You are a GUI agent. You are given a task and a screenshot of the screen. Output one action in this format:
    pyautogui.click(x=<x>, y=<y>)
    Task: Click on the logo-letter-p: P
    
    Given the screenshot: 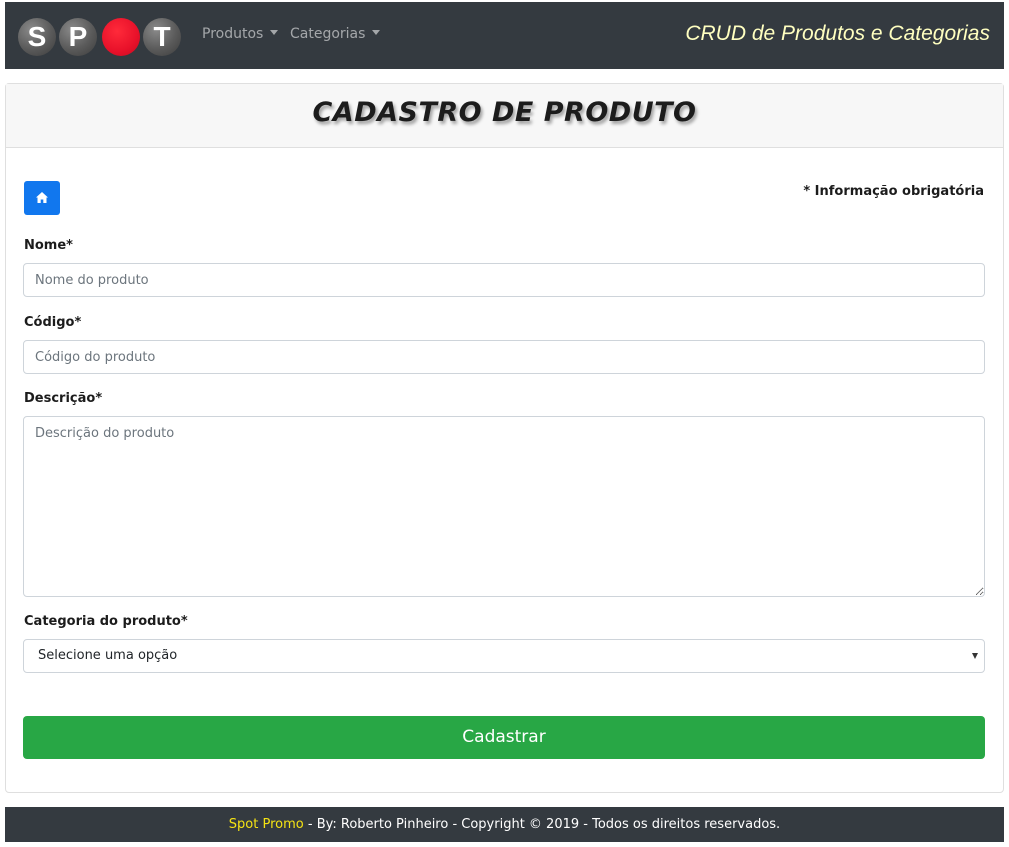 What is the action you would take?
    pyautogui.click(x=78, y=37)
    